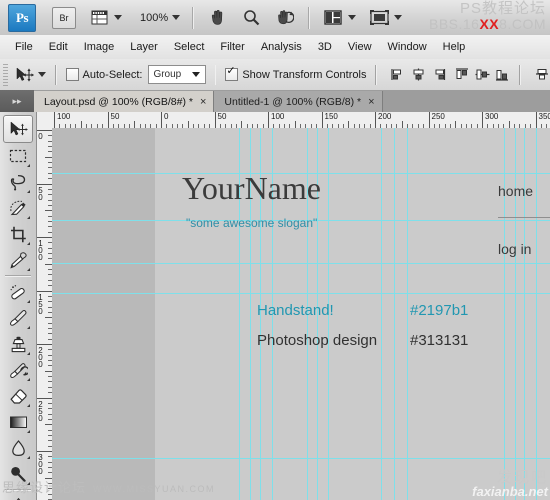 This screenshot has width=550, height=500. Describe the element at coordinates (99, 47) in the screenshot. I see `menu-item-image: Image` at that location.